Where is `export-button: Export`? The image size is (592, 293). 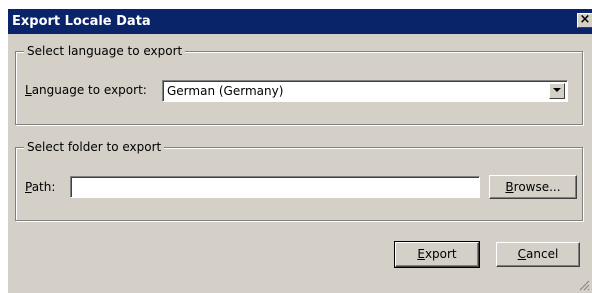 export-button: Export is located at coordinates (437, 254).